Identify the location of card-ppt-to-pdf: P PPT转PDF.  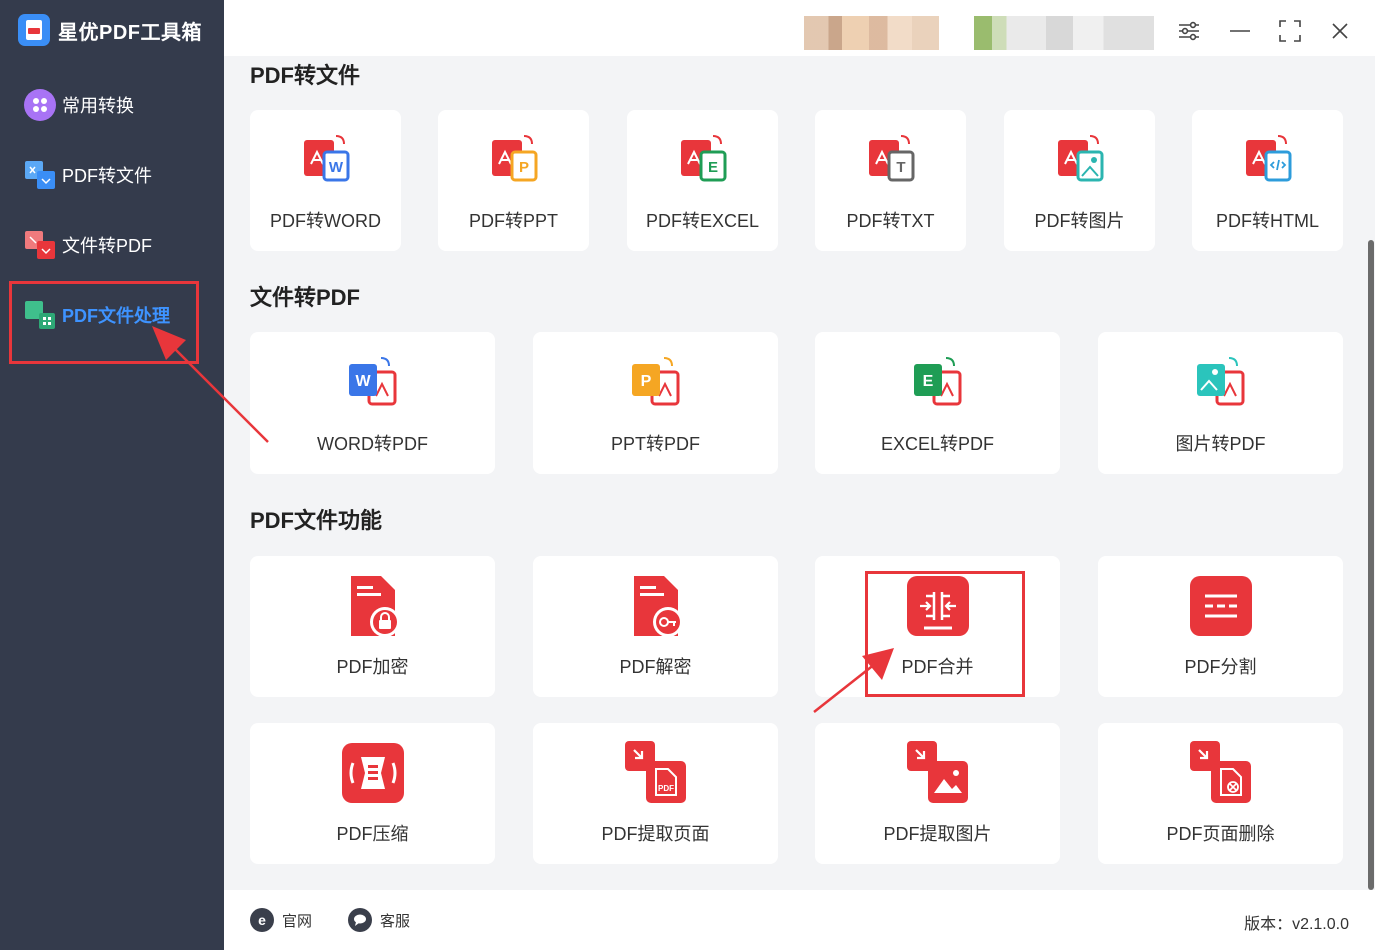
(655, 403).